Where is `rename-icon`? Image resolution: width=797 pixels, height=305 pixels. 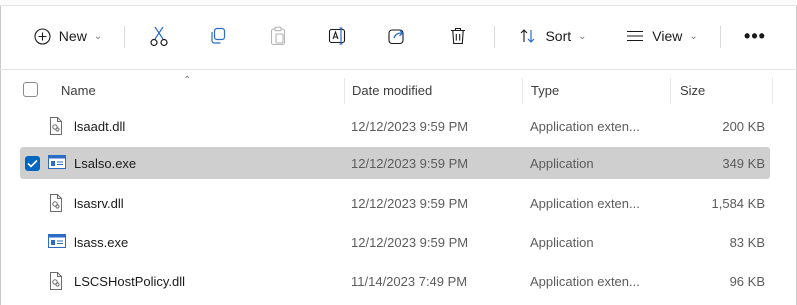 rename-icon is located at coordinates (338, 36).